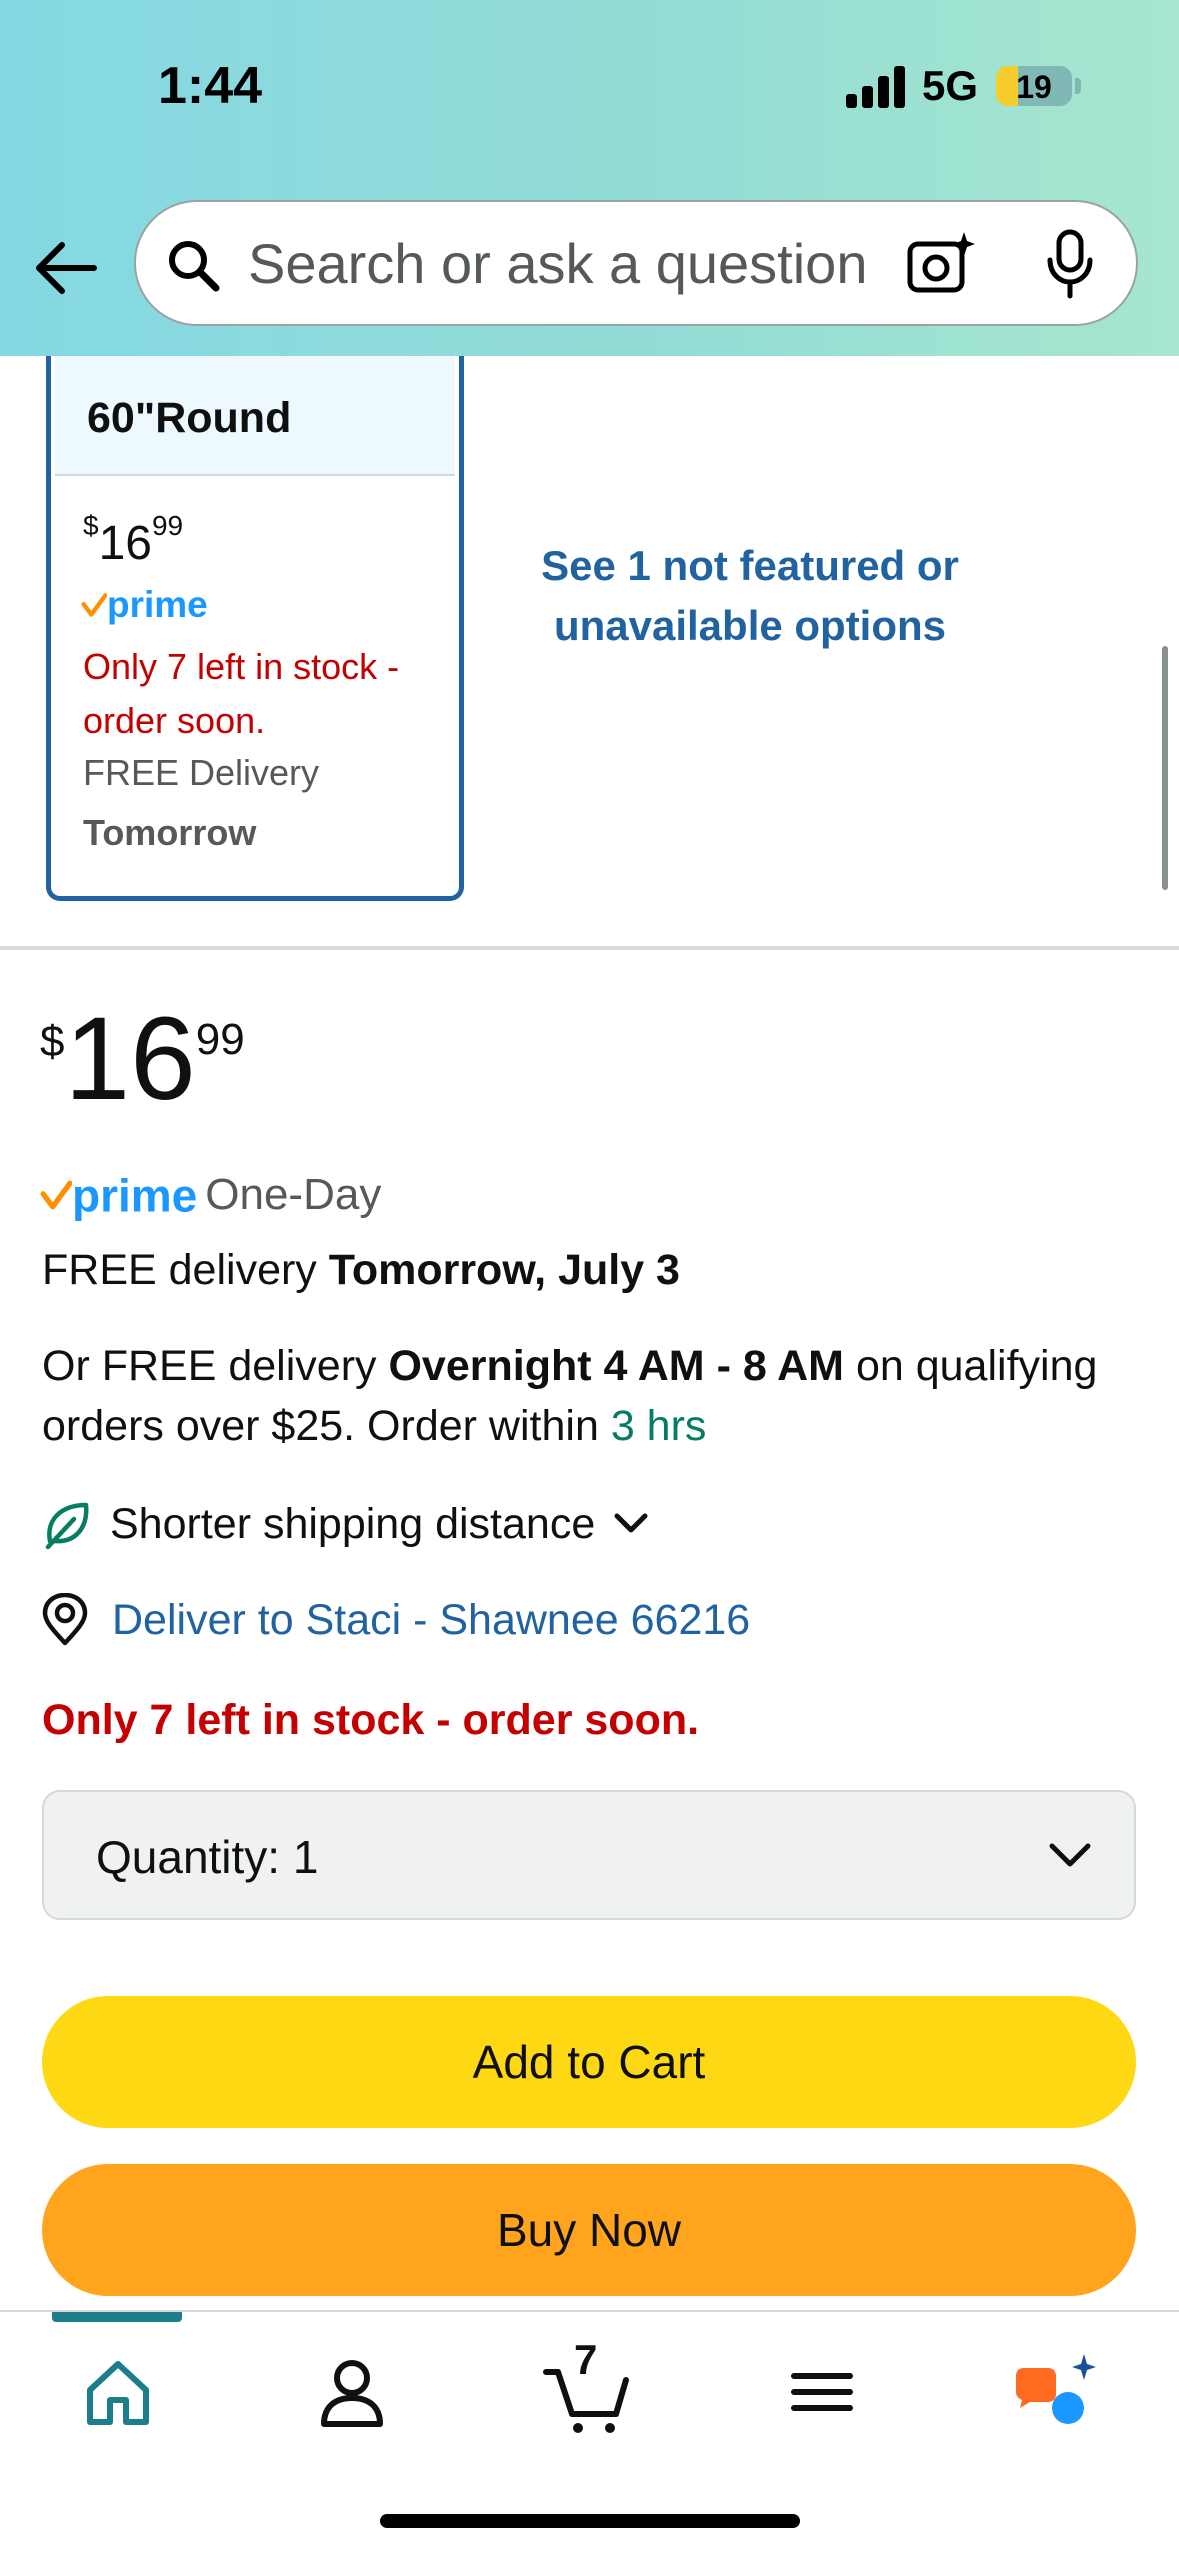 The width and height of the screenshot is (1179, 2558). Describe the element at coordinates (189, 418) in the screenshot. I see `variant-name: 60"Round` at that location.